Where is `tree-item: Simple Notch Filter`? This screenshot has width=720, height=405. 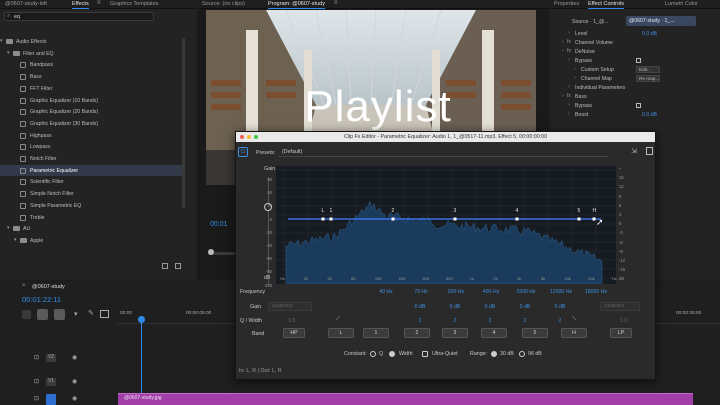
tree-item: Simple Notch Filter is located at coordinates (92, 194).